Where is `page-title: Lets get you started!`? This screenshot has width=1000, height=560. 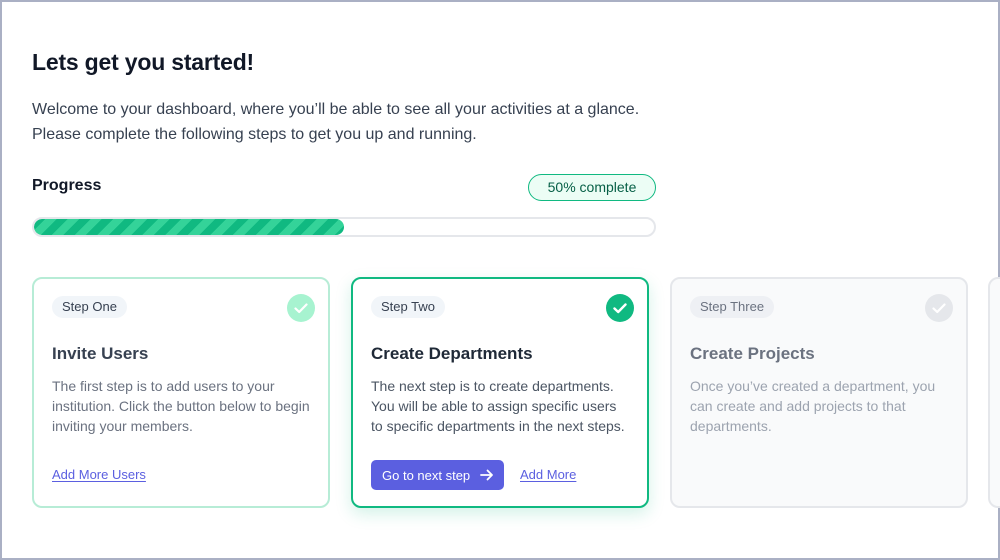
page-title: Lets get you started! is located at coordinates (143, 62).